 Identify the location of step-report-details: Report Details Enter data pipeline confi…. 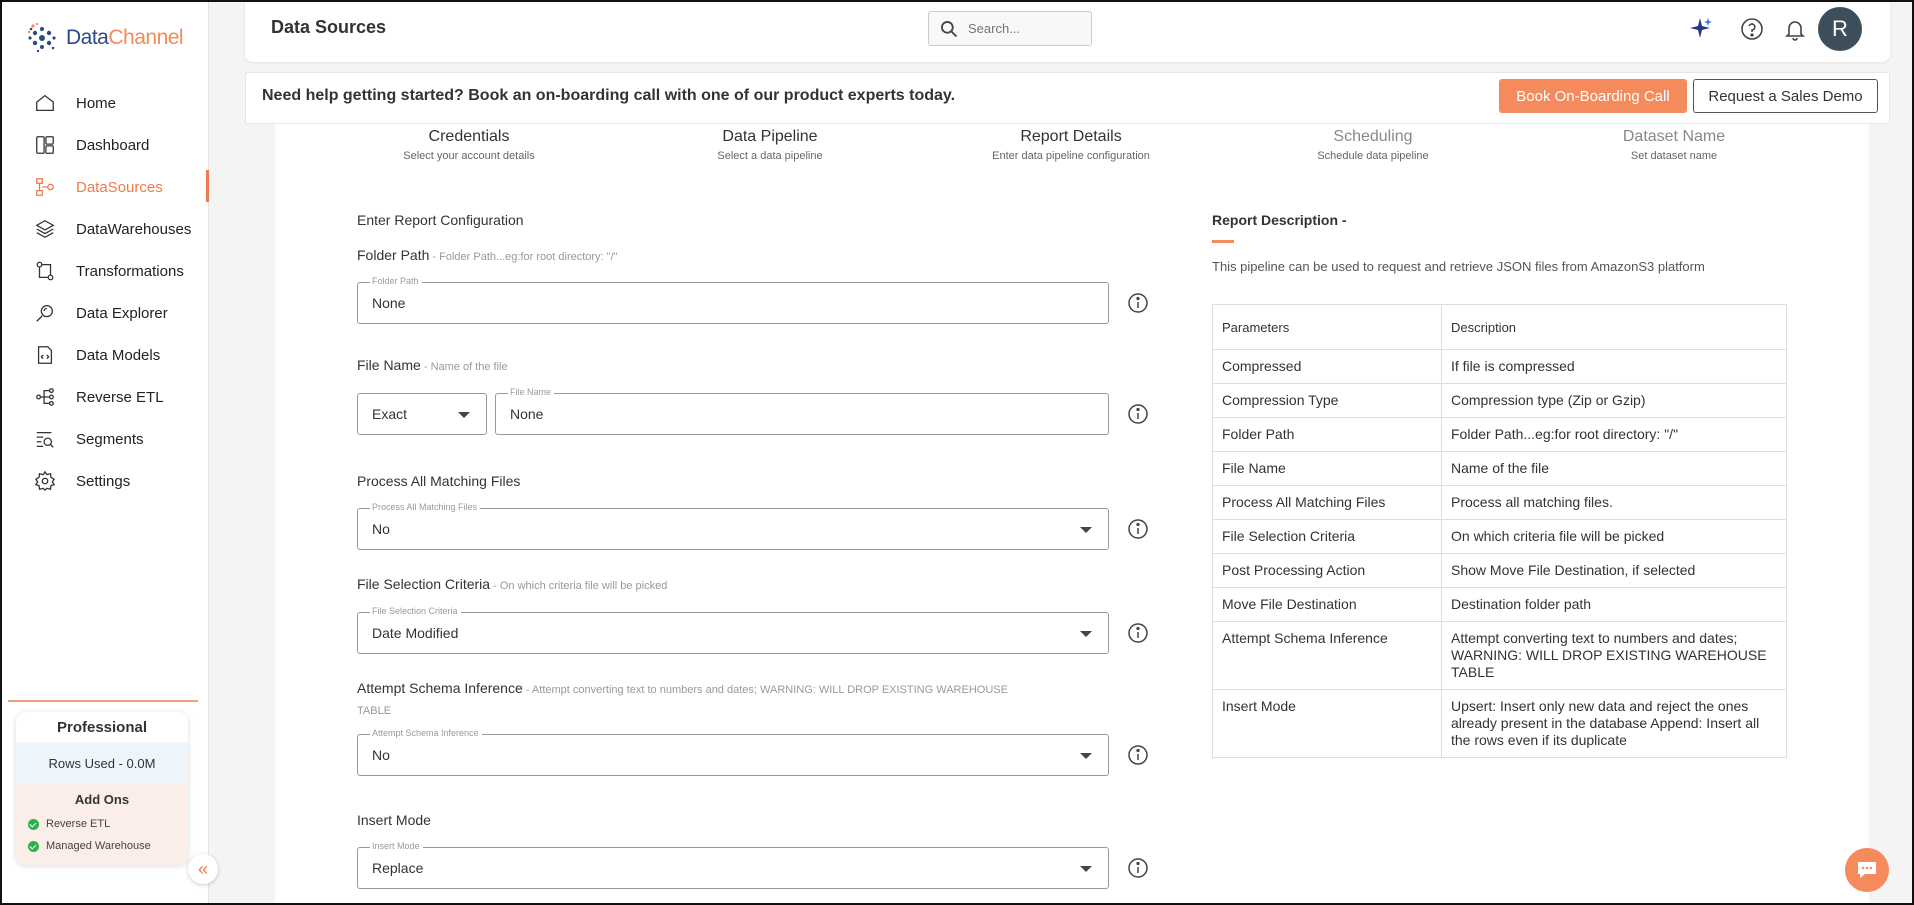
(1071, 145).